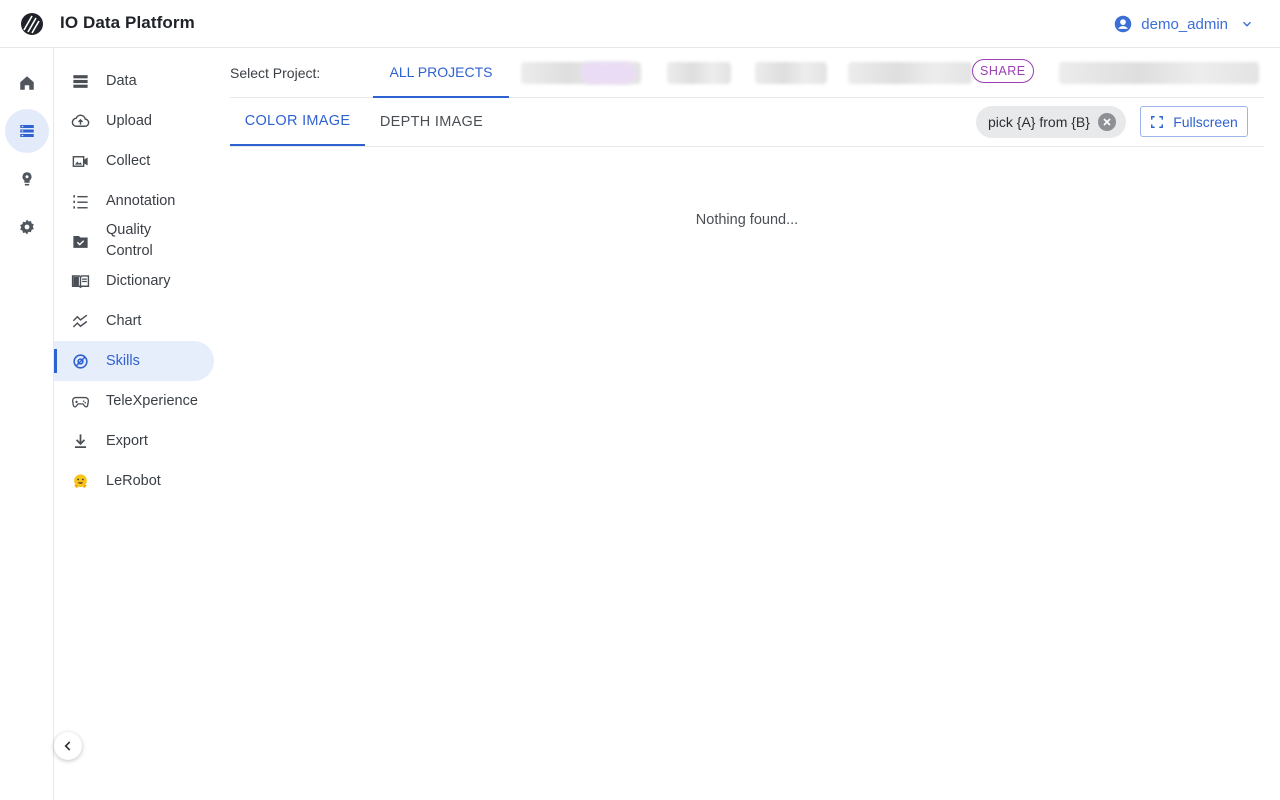  Describe the element at coordinates (80, 281) in the screenshot. I see `book-icon` at that location.